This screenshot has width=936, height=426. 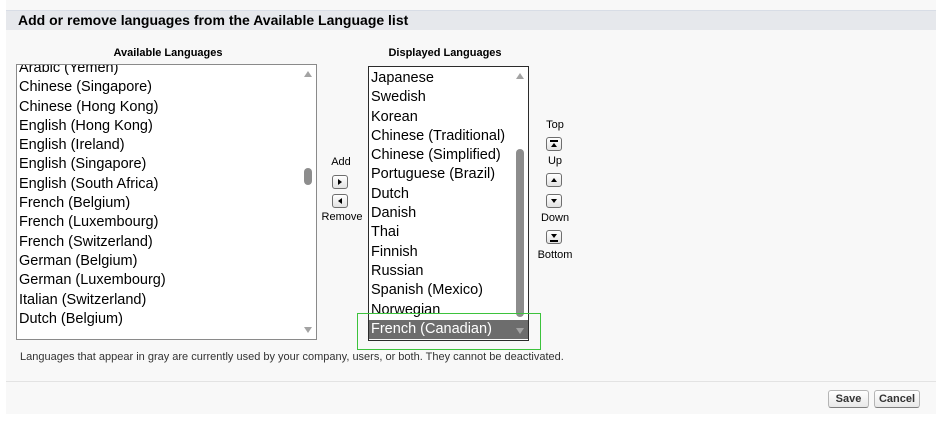 What do you see at coordinates (166, 164) in the screenshot?
I see `list-item: English (Singapore)` at bounding box center [166, 164].